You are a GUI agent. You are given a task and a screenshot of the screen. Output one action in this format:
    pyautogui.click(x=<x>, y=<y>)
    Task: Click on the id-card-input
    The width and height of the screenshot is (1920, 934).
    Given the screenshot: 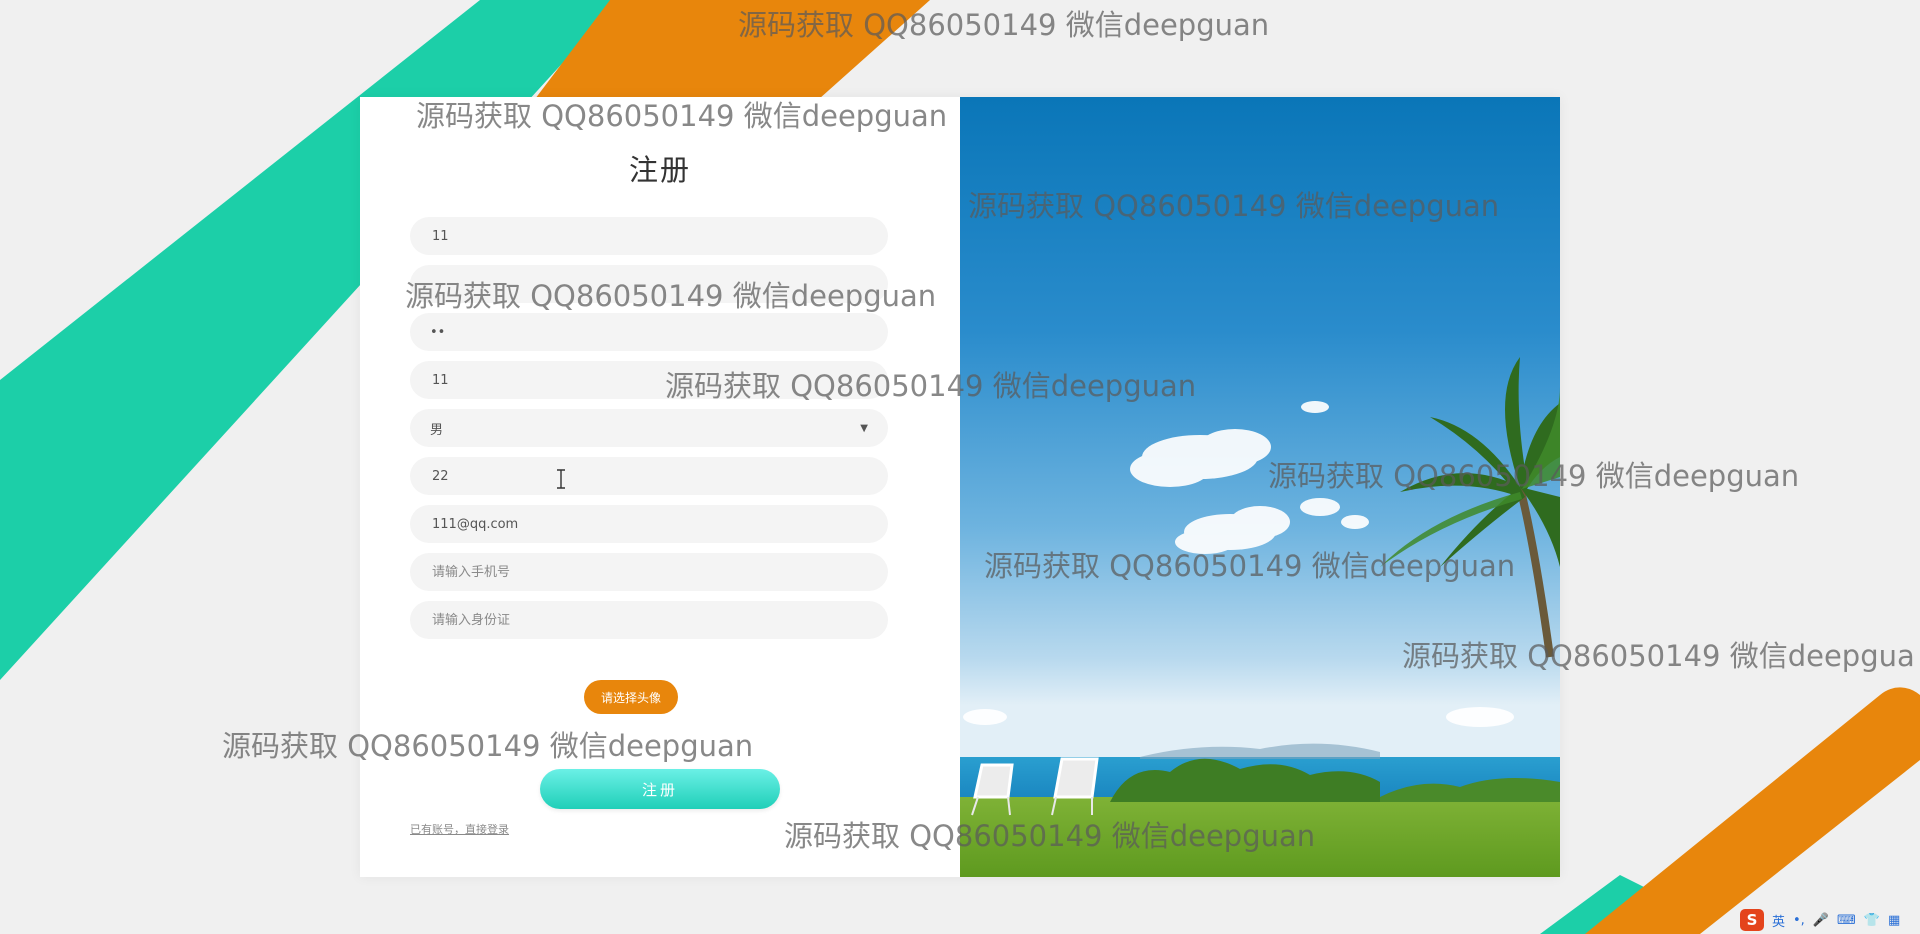 What is the action you would take?
    pyautogui.click(x=649, y=620)
    